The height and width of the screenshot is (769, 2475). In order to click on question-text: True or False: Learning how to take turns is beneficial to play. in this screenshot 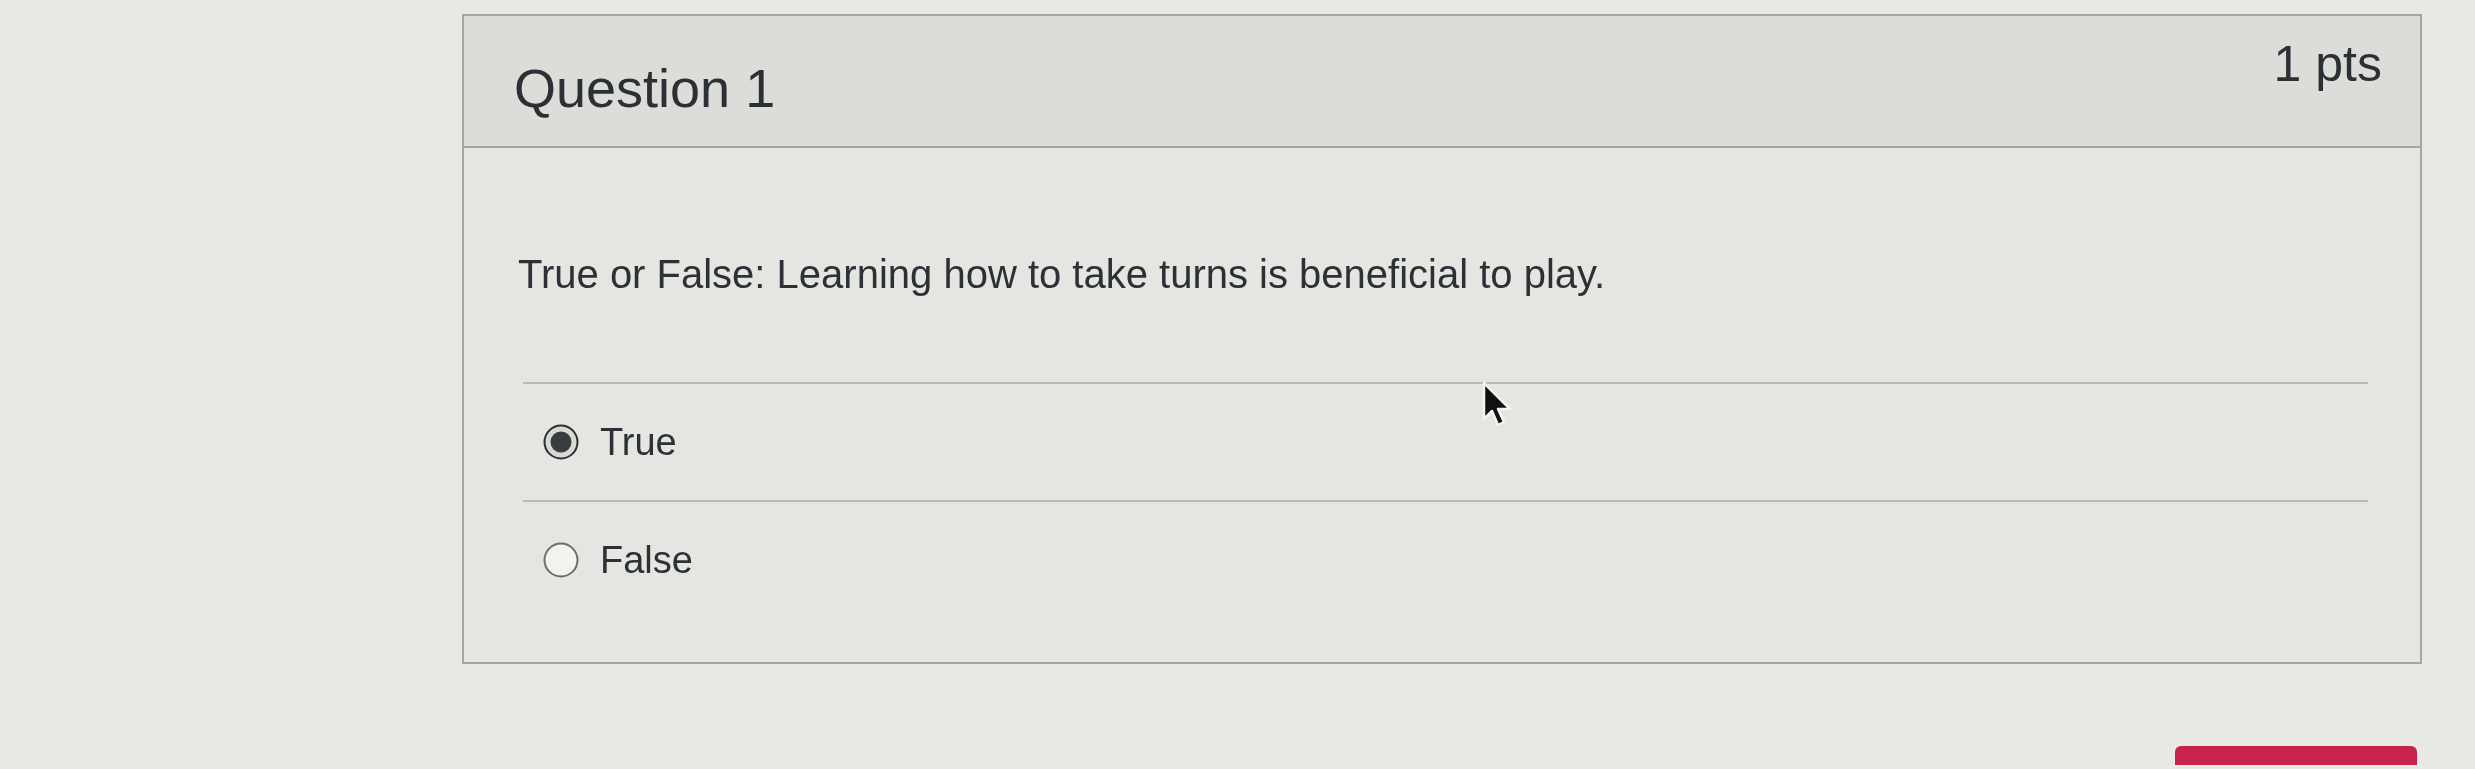, I will do `click(1062, 274)`.